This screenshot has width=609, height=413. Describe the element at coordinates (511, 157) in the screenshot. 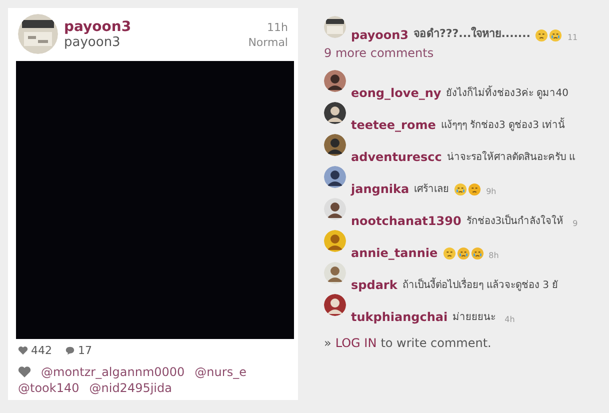

I see `comment-text: น่าจะรอให้ศาลตัดสินอะครับ แ` at that location.